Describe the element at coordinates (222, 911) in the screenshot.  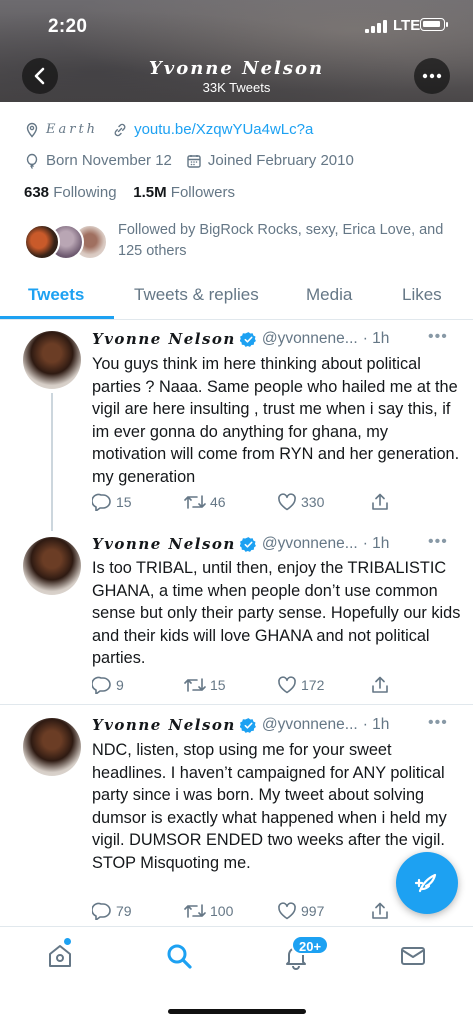
I see `retweet-count: 100` at that location.